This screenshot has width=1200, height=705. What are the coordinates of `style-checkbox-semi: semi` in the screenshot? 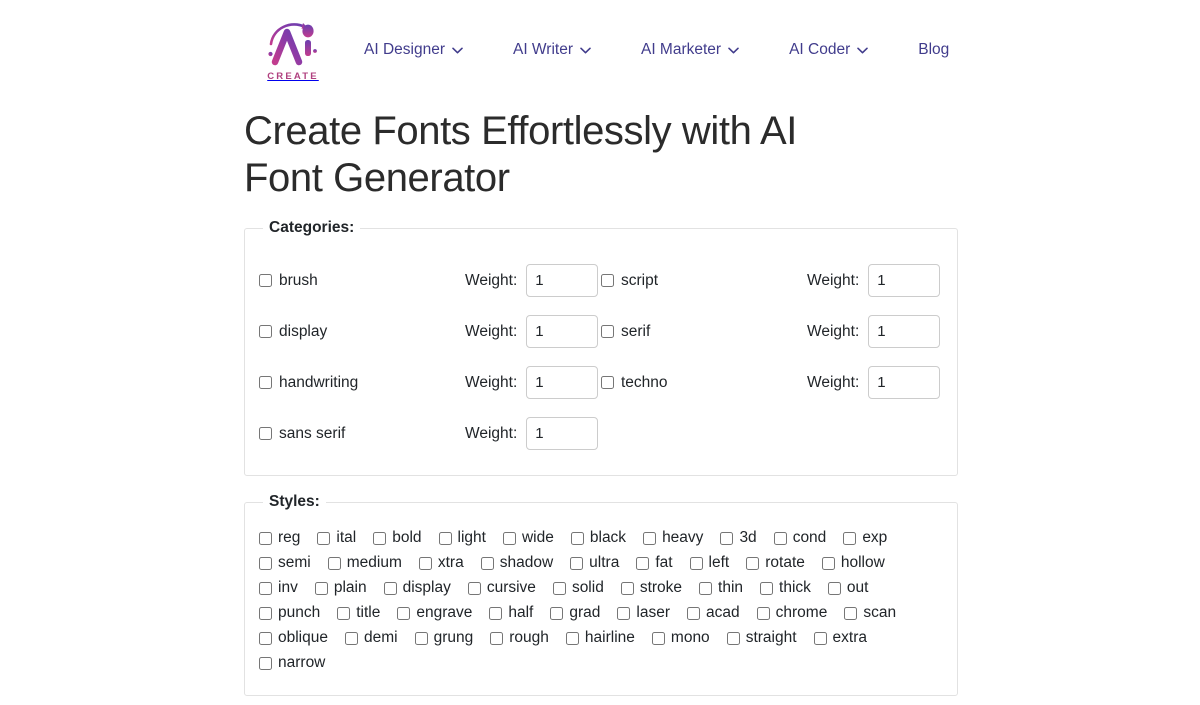 It's located at (285, 563).